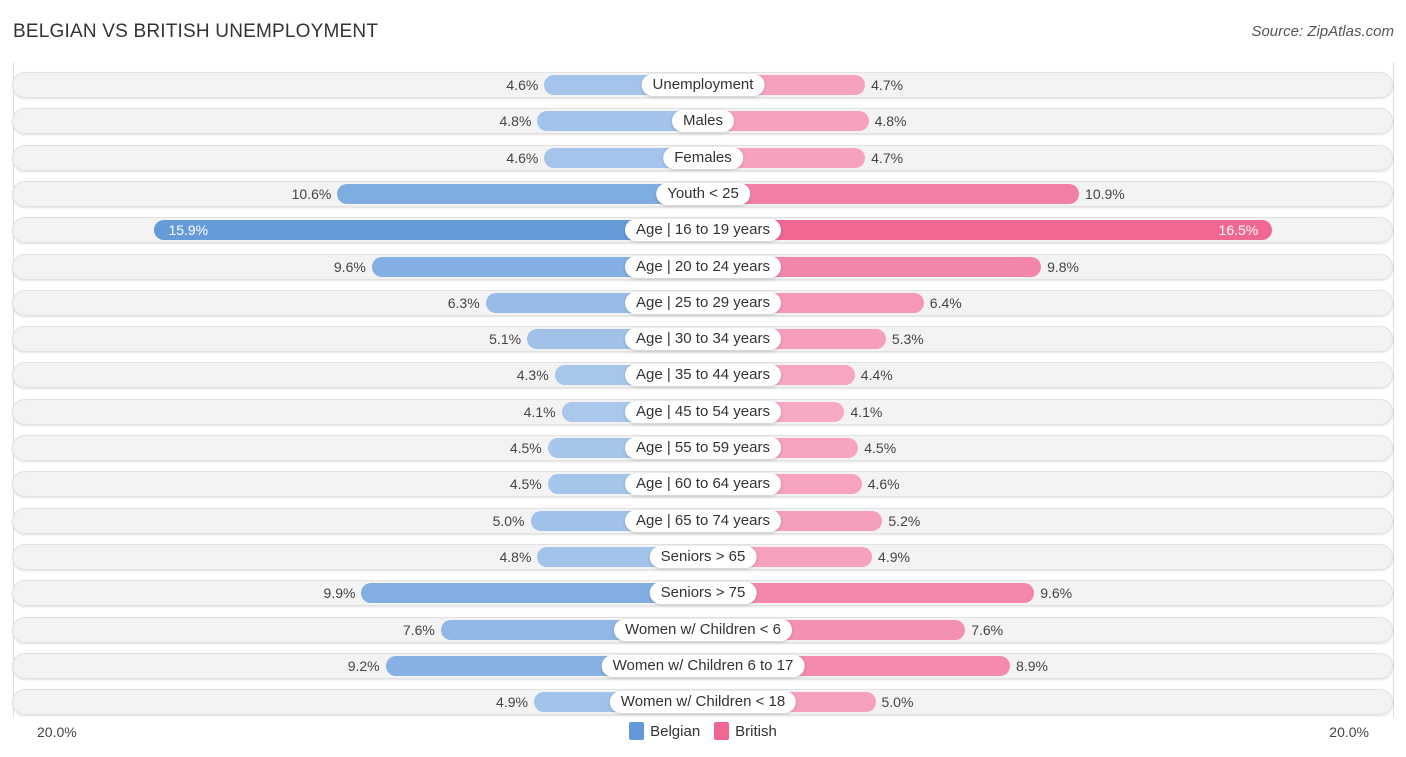 The height and width of the screenshot is (757, 1406). Describe the element at coordinates (418, 629) in the screenshot. I see `value-label-belgian: 7.6%` at that location.